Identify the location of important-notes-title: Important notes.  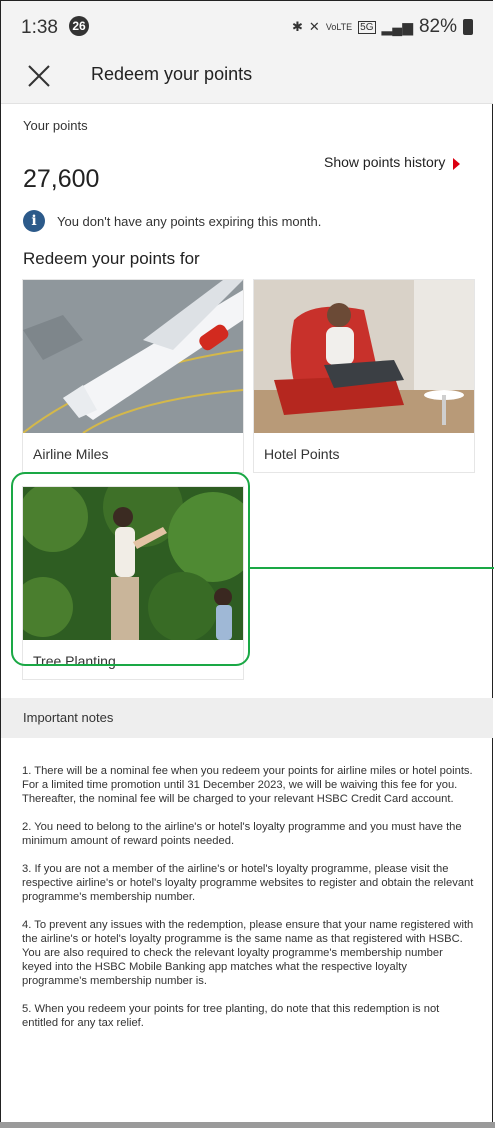
(68, 717).